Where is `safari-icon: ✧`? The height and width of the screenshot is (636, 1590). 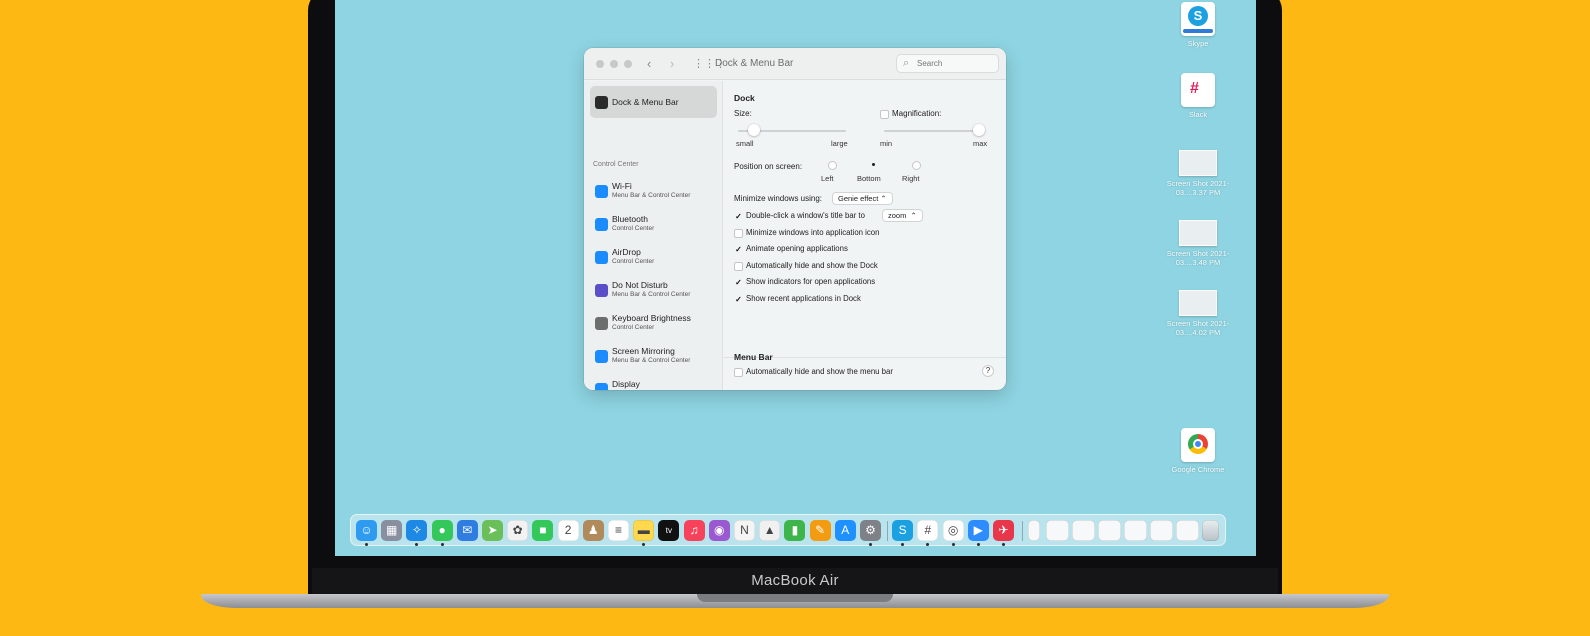
safari-icon: ✧ is located at coordinates (417, 530).